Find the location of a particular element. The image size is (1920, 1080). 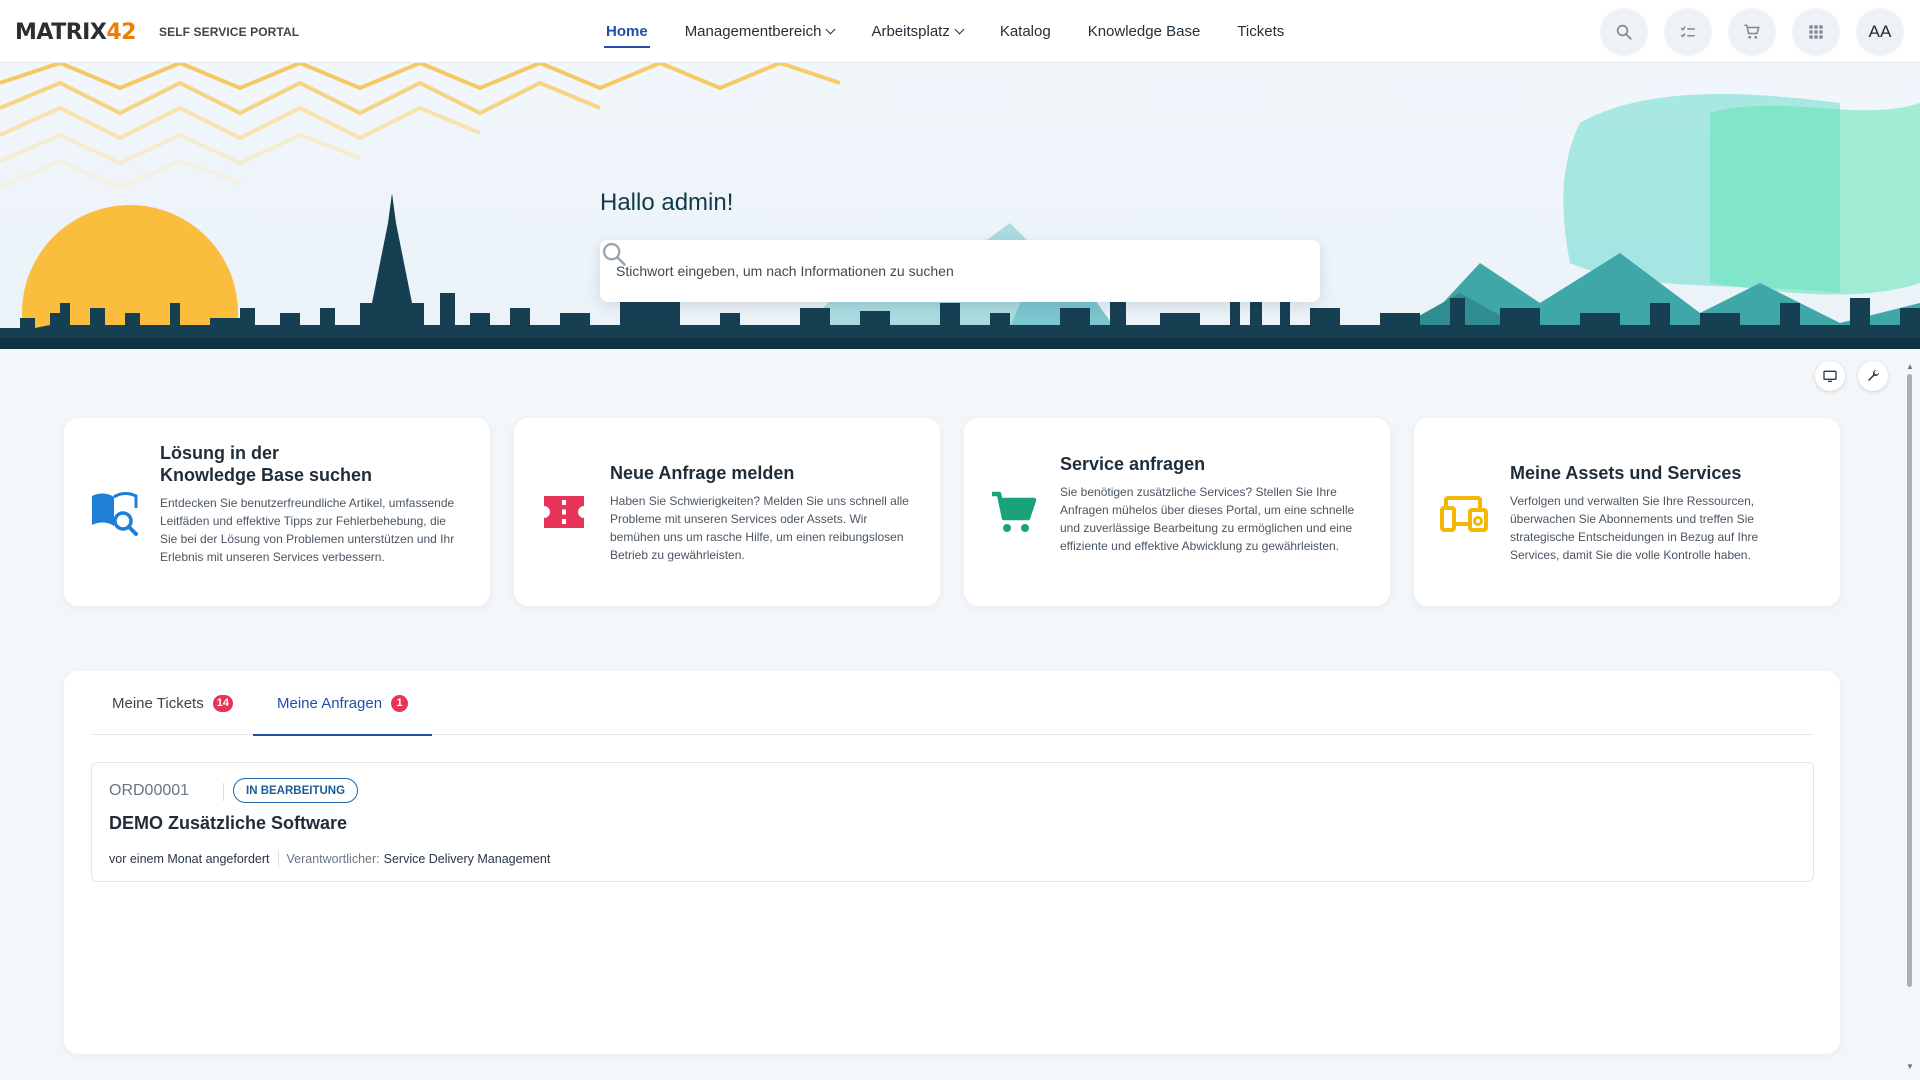

tab-my-tickets: Meine Tickets 14 is located at coordinates (172, 703).